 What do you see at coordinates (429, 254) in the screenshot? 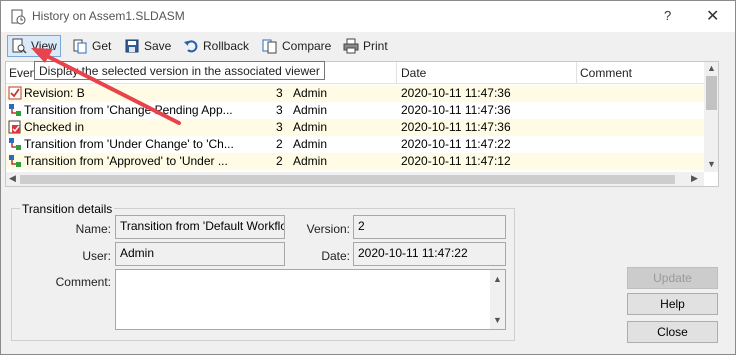
I see `date-field: 2020-10-11 11:47:22` at bounding box center [429, 254].